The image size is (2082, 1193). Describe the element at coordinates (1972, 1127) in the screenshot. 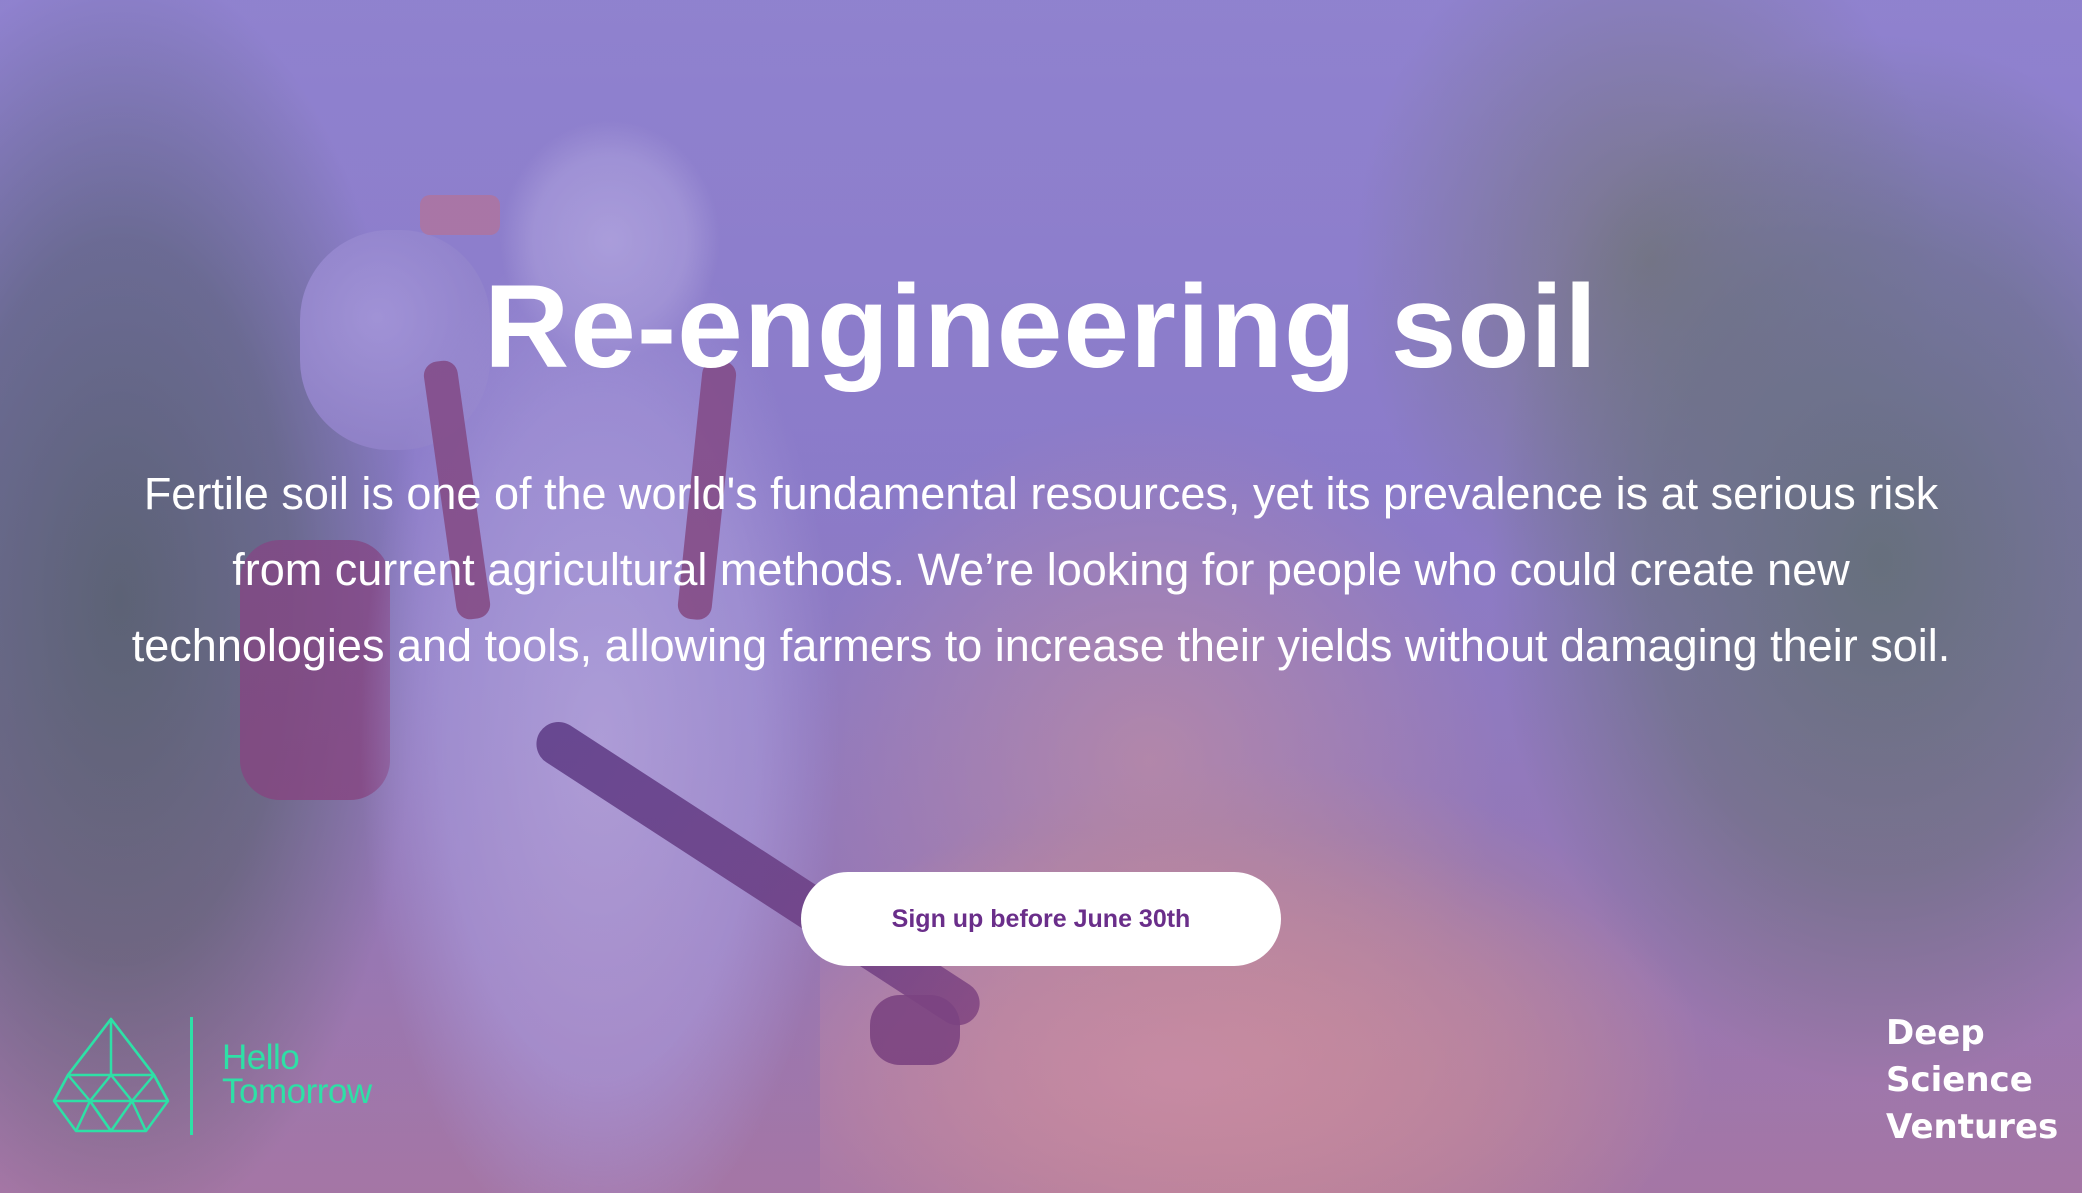

I see `wordmark-line: Ventures` at that location.